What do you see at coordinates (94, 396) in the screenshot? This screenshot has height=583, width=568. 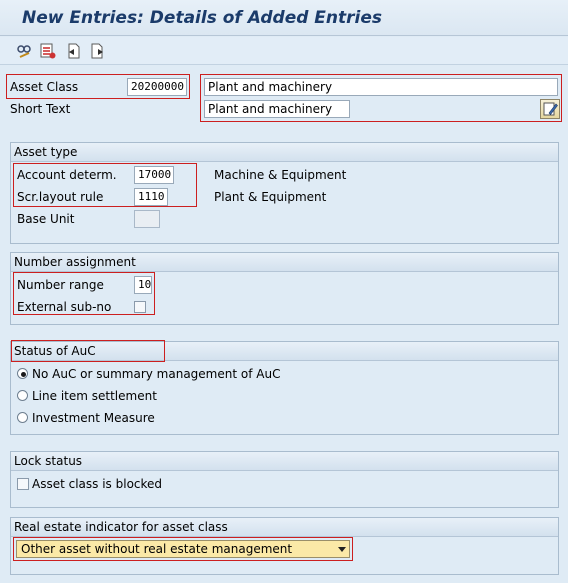 I see `radio-label-line-item: Line item settlement` at bounding box center [94, 396].